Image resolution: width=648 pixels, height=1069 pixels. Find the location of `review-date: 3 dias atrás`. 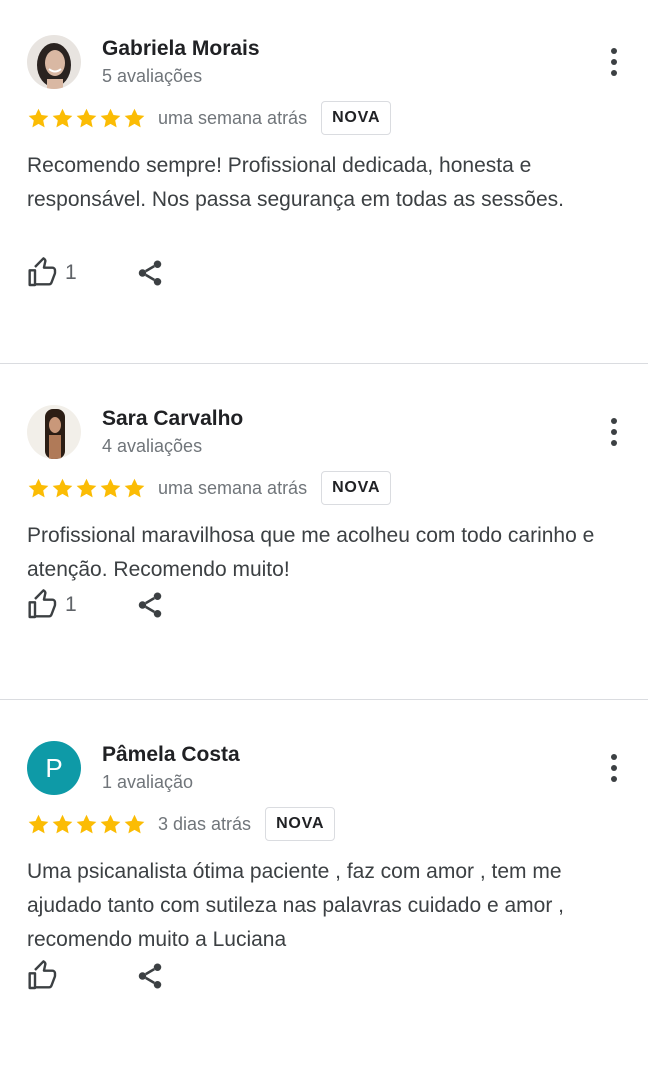

review-date: 3 dias atrás is located at coordinates (205, 823).